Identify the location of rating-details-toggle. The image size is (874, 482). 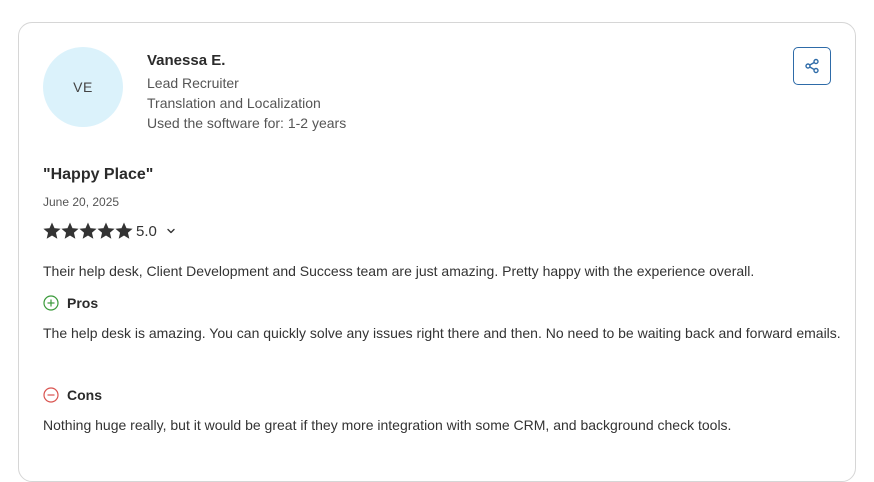
(171, 231).